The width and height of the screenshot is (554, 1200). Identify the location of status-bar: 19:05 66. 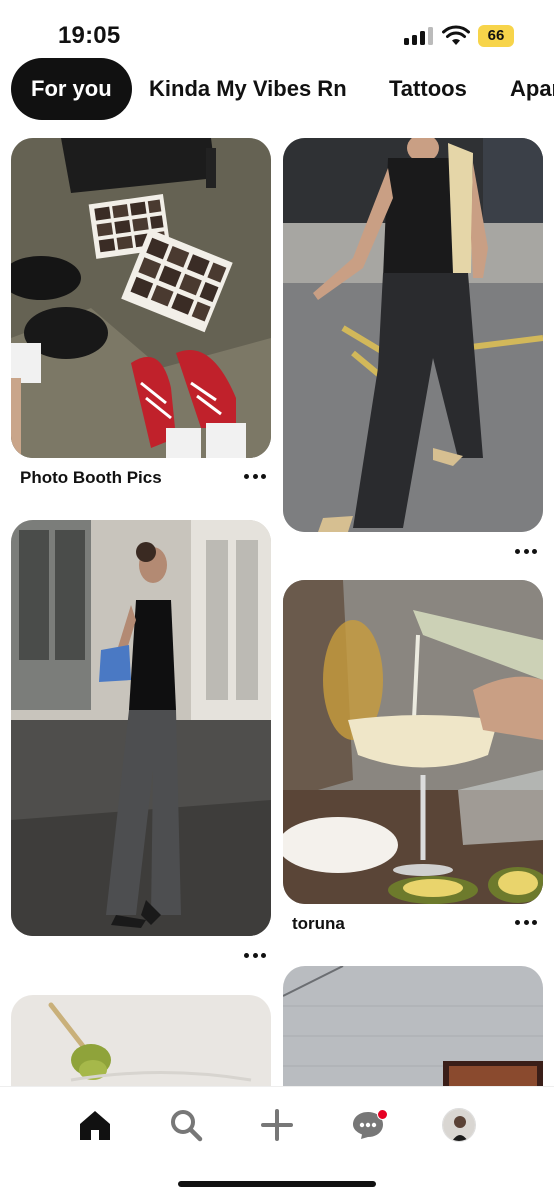
(277, 30).